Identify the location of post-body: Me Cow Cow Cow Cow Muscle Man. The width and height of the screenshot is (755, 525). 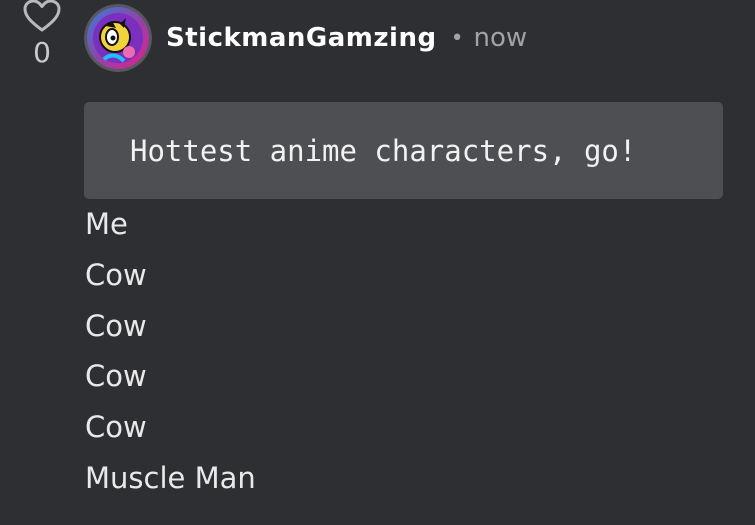
(170, 356).